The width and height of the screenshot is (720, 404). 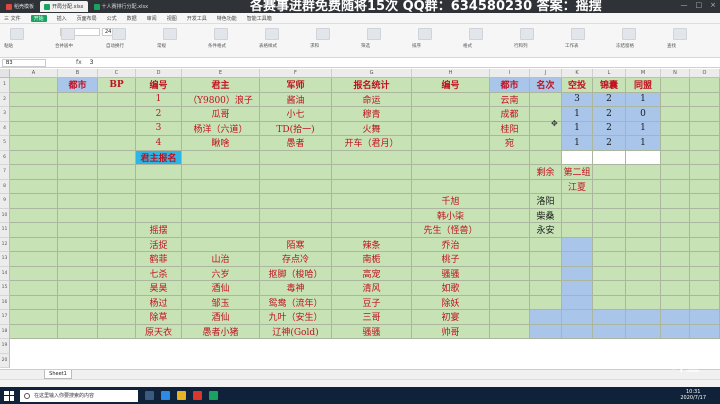 What do you see at coordinates (372, 317) in the screenshot?
I see `sheet-cell: 三哥` at bounding box center [372, 317].